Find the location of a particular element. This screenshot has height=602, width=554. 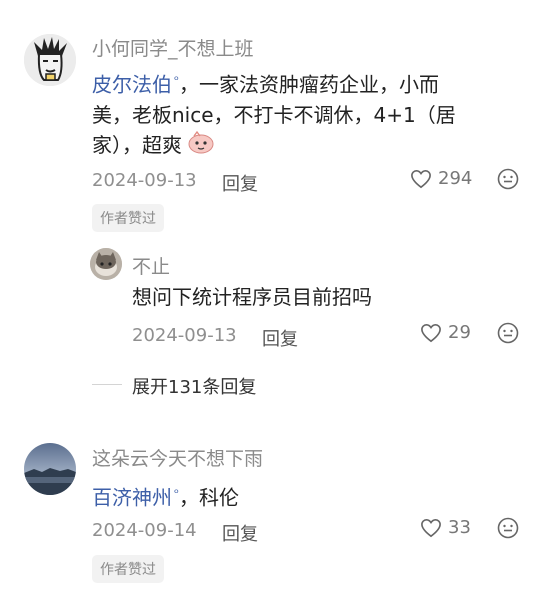

like-count: 33 is located at coordinates (459, 527).